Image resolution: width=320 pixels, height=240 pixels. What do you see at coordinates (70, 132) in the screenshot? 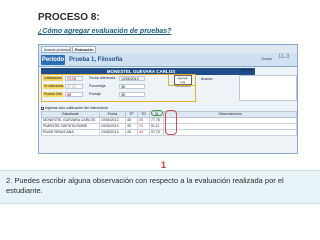
I see `cell-estudiante: RIVAS SIRIAS ANA` at bounding box center [70, 132].